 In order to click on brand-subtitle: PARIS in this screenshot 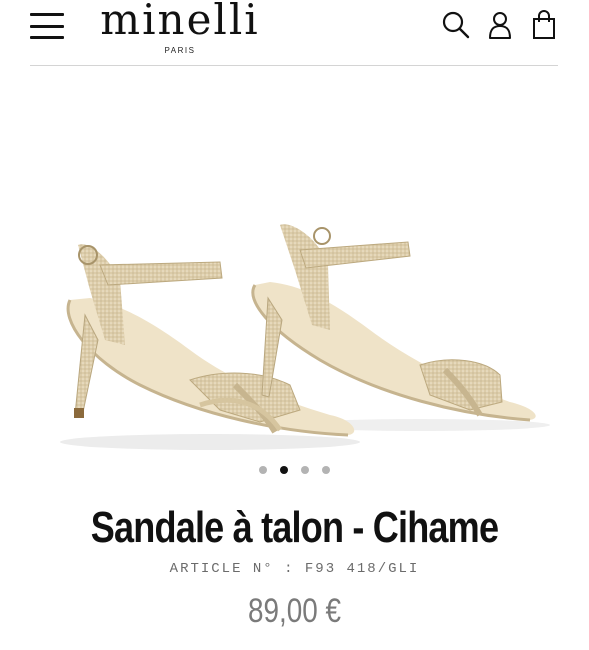, I will do `click(180, 50)`.